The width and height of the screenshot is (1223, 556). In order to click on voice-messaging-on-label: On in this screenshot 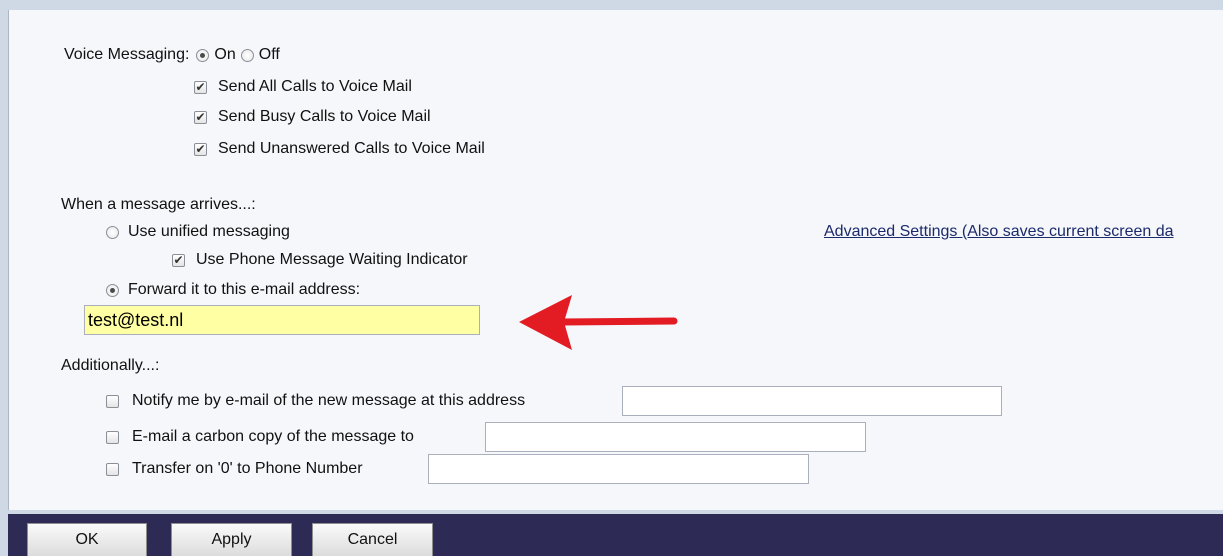, I will do `click(225, 54)`.